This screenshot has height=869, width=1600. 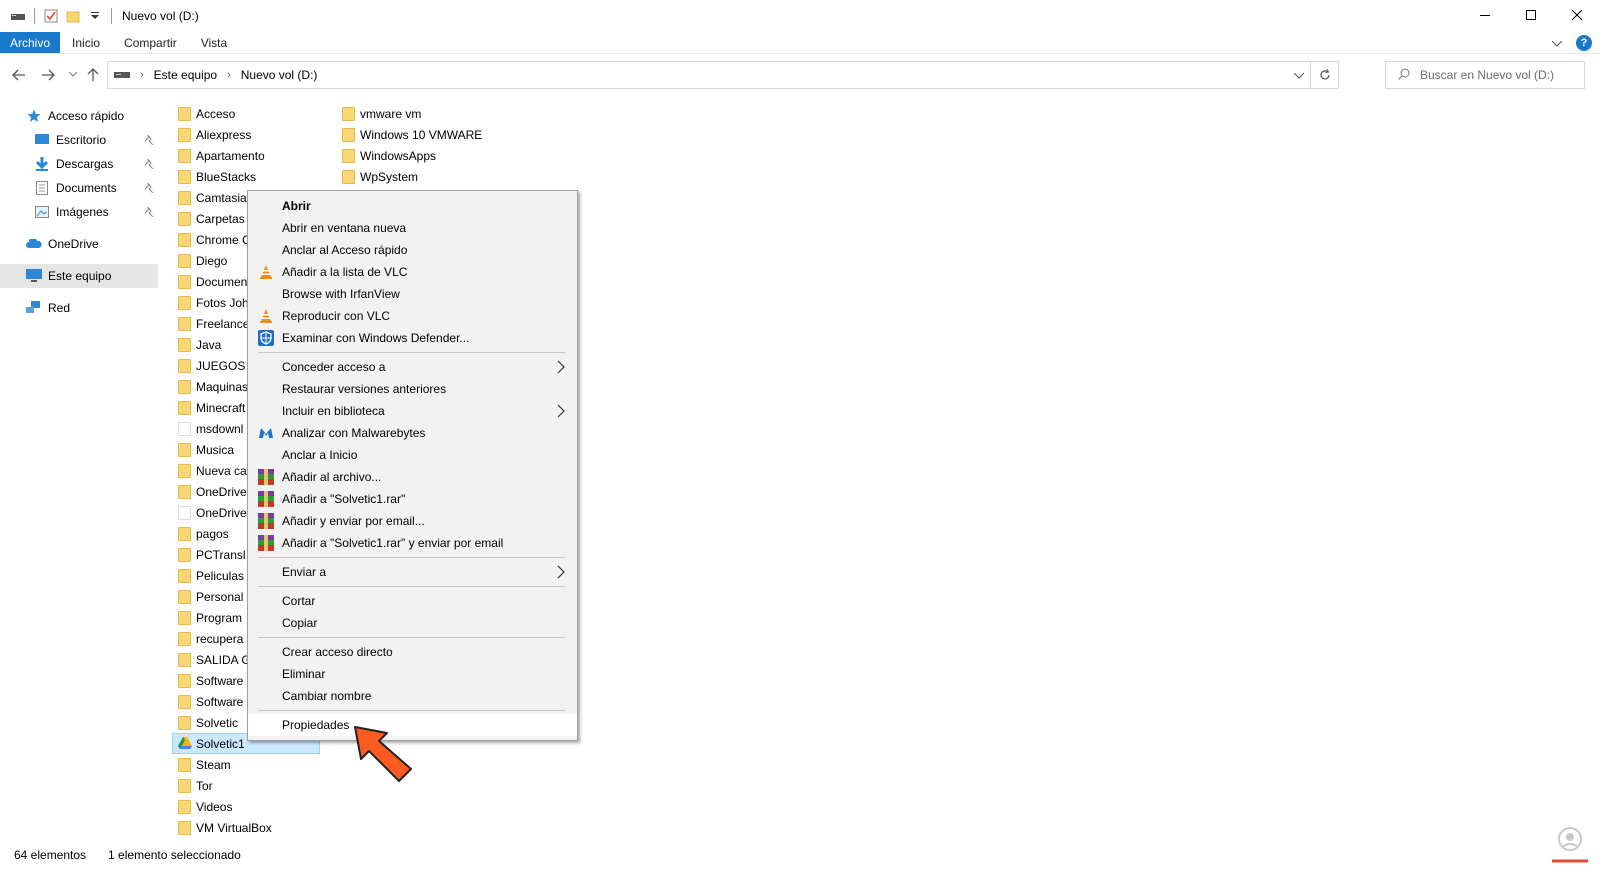 I want to click on sidebar-item-escritorio: Escritorio, so click(x=79, y=140).